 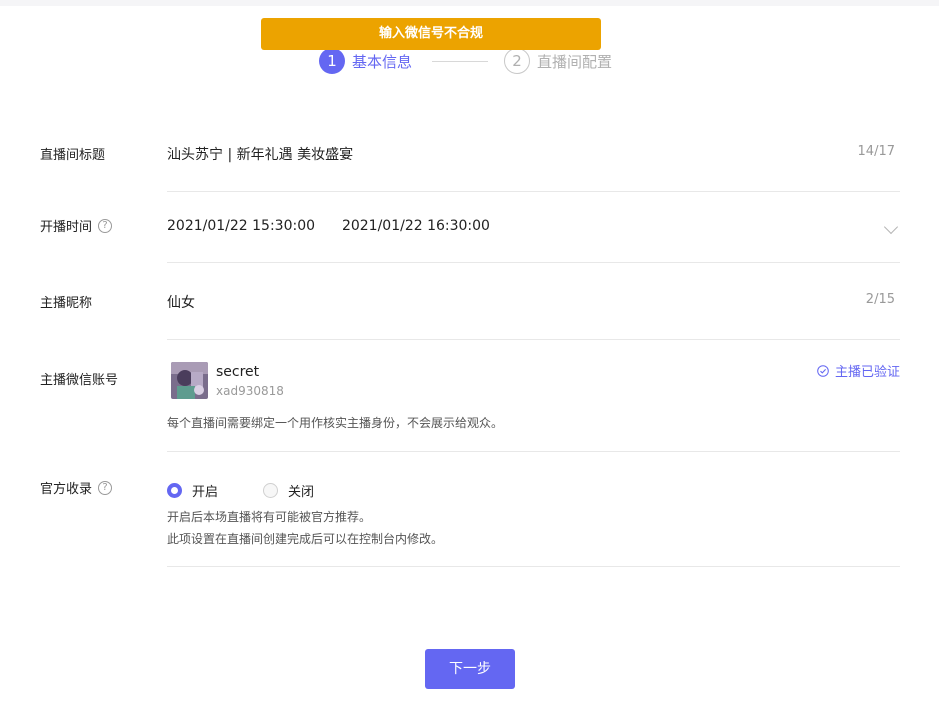 What do you see at coordinates (470, 669) in the screenshot?
I see `next-button: 下一步` at bounding box center [470, 669].